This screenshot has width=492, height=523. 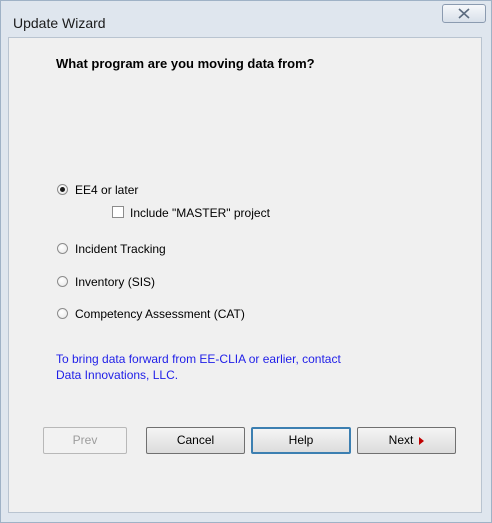 I want to click on next-button-label: Next, so click(x=401, y=440).